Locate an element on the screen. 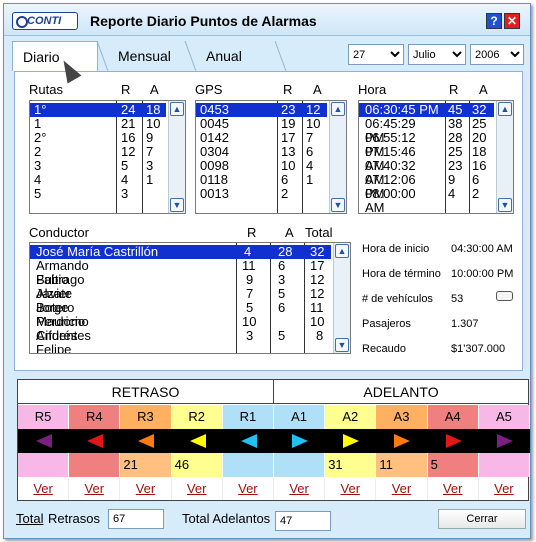 Image resolution: width=536 pixels, height=542 pixels. hora-r-header: R is located at coordinates (454, 89).